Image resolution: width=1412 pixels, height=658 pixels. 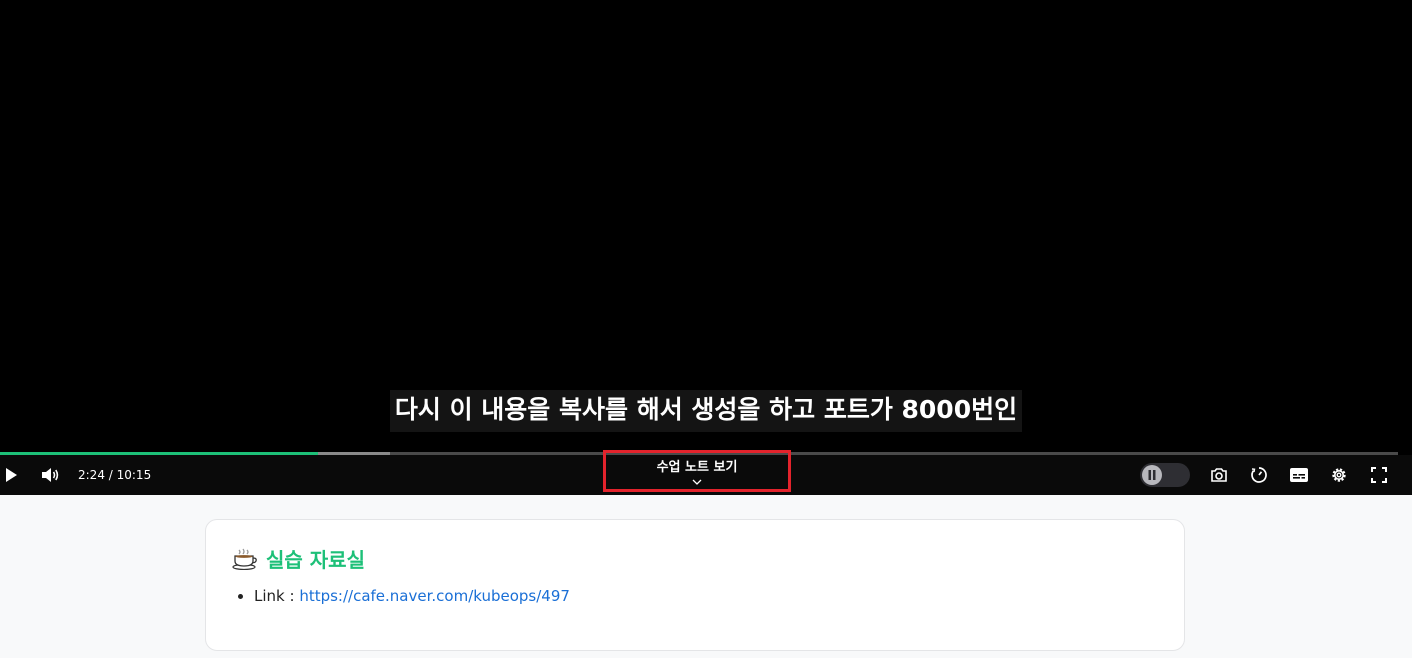 I want to click on player-controls: 2:24 / 10:15 수업 노트 보기, so click(x=706, y=472).